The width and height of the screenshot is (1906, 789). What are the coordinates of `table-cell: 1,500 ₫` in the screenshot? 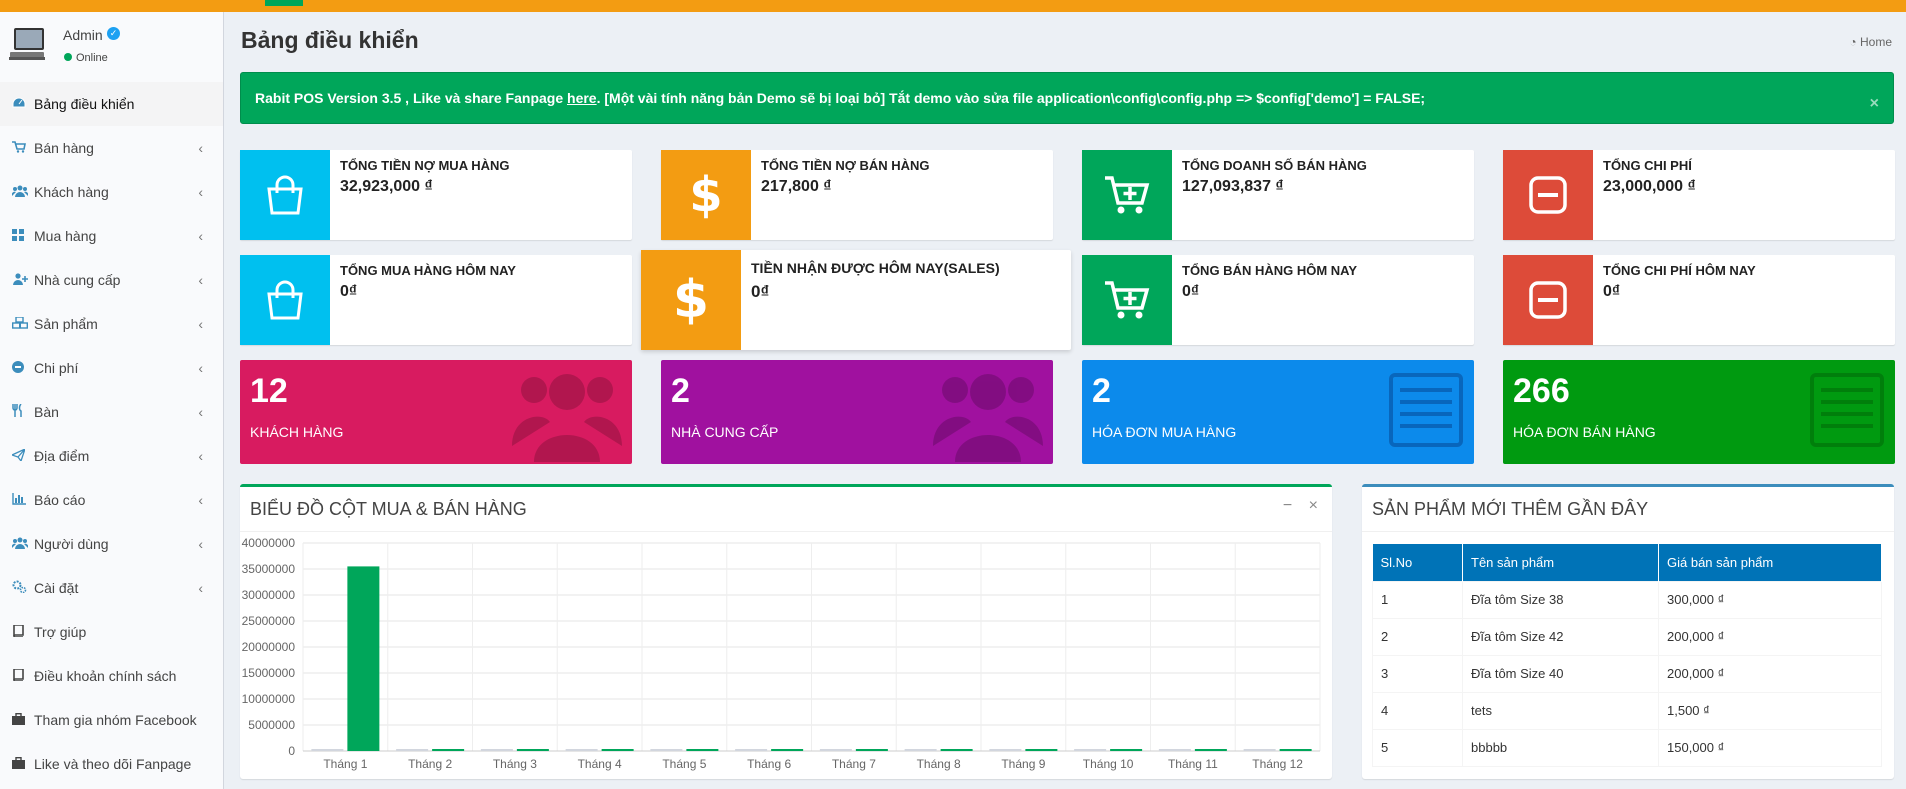 It's located at (1770, 710).